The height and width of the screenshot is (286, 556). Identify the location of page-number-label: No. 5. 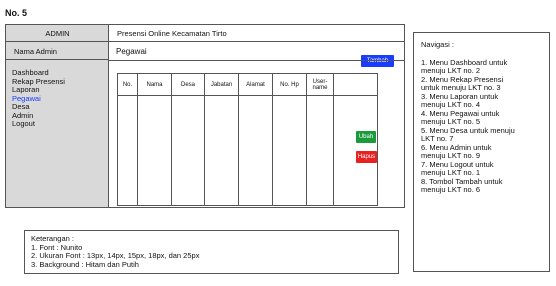
(16, 13).